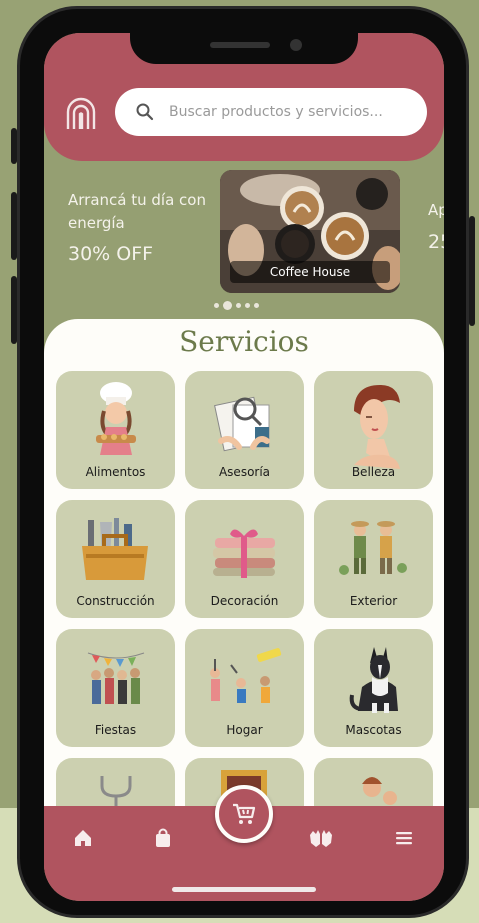 This screenshot has height=923, width=479. Describe the element at coordinates (111, 254) in the screenshot. I see `promo-discount: 30% OFF` at that location.